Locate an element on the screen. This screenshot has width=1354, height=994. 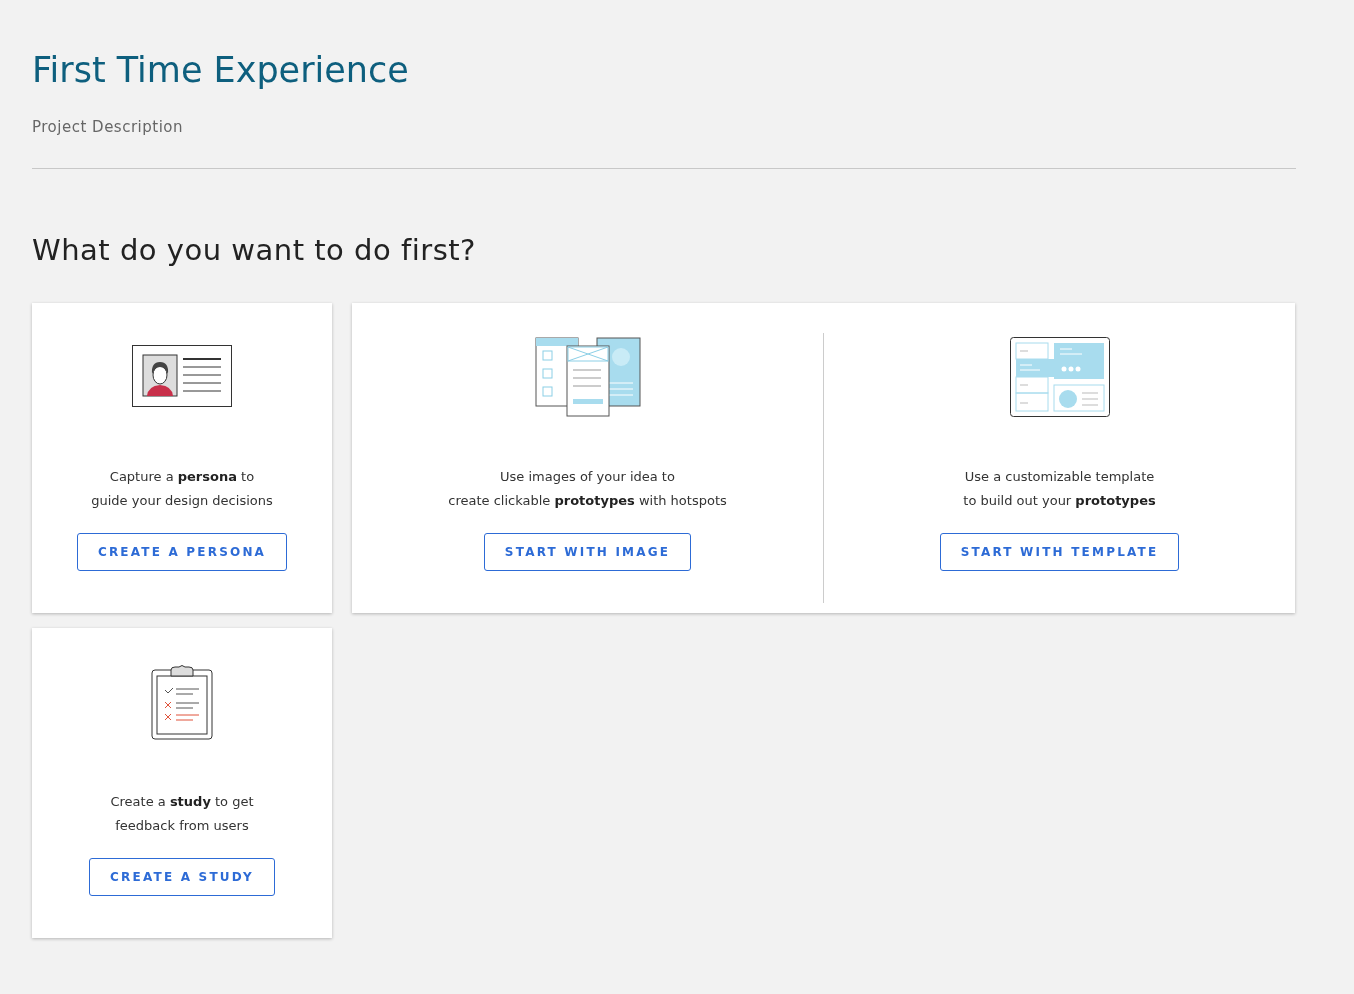
action-button: START WITH IMAGE is located at coordinates (587, 552).